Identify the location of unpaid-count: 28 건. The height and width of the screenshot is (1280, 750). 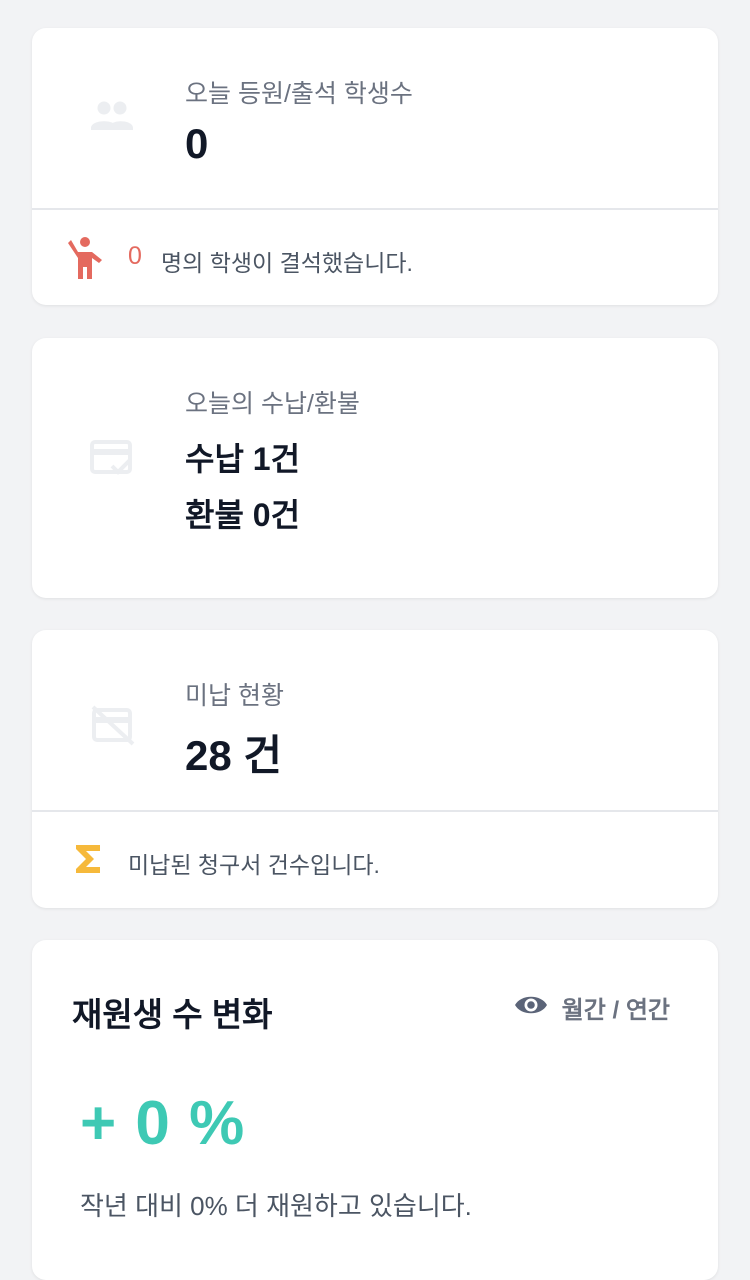
(234, 755).